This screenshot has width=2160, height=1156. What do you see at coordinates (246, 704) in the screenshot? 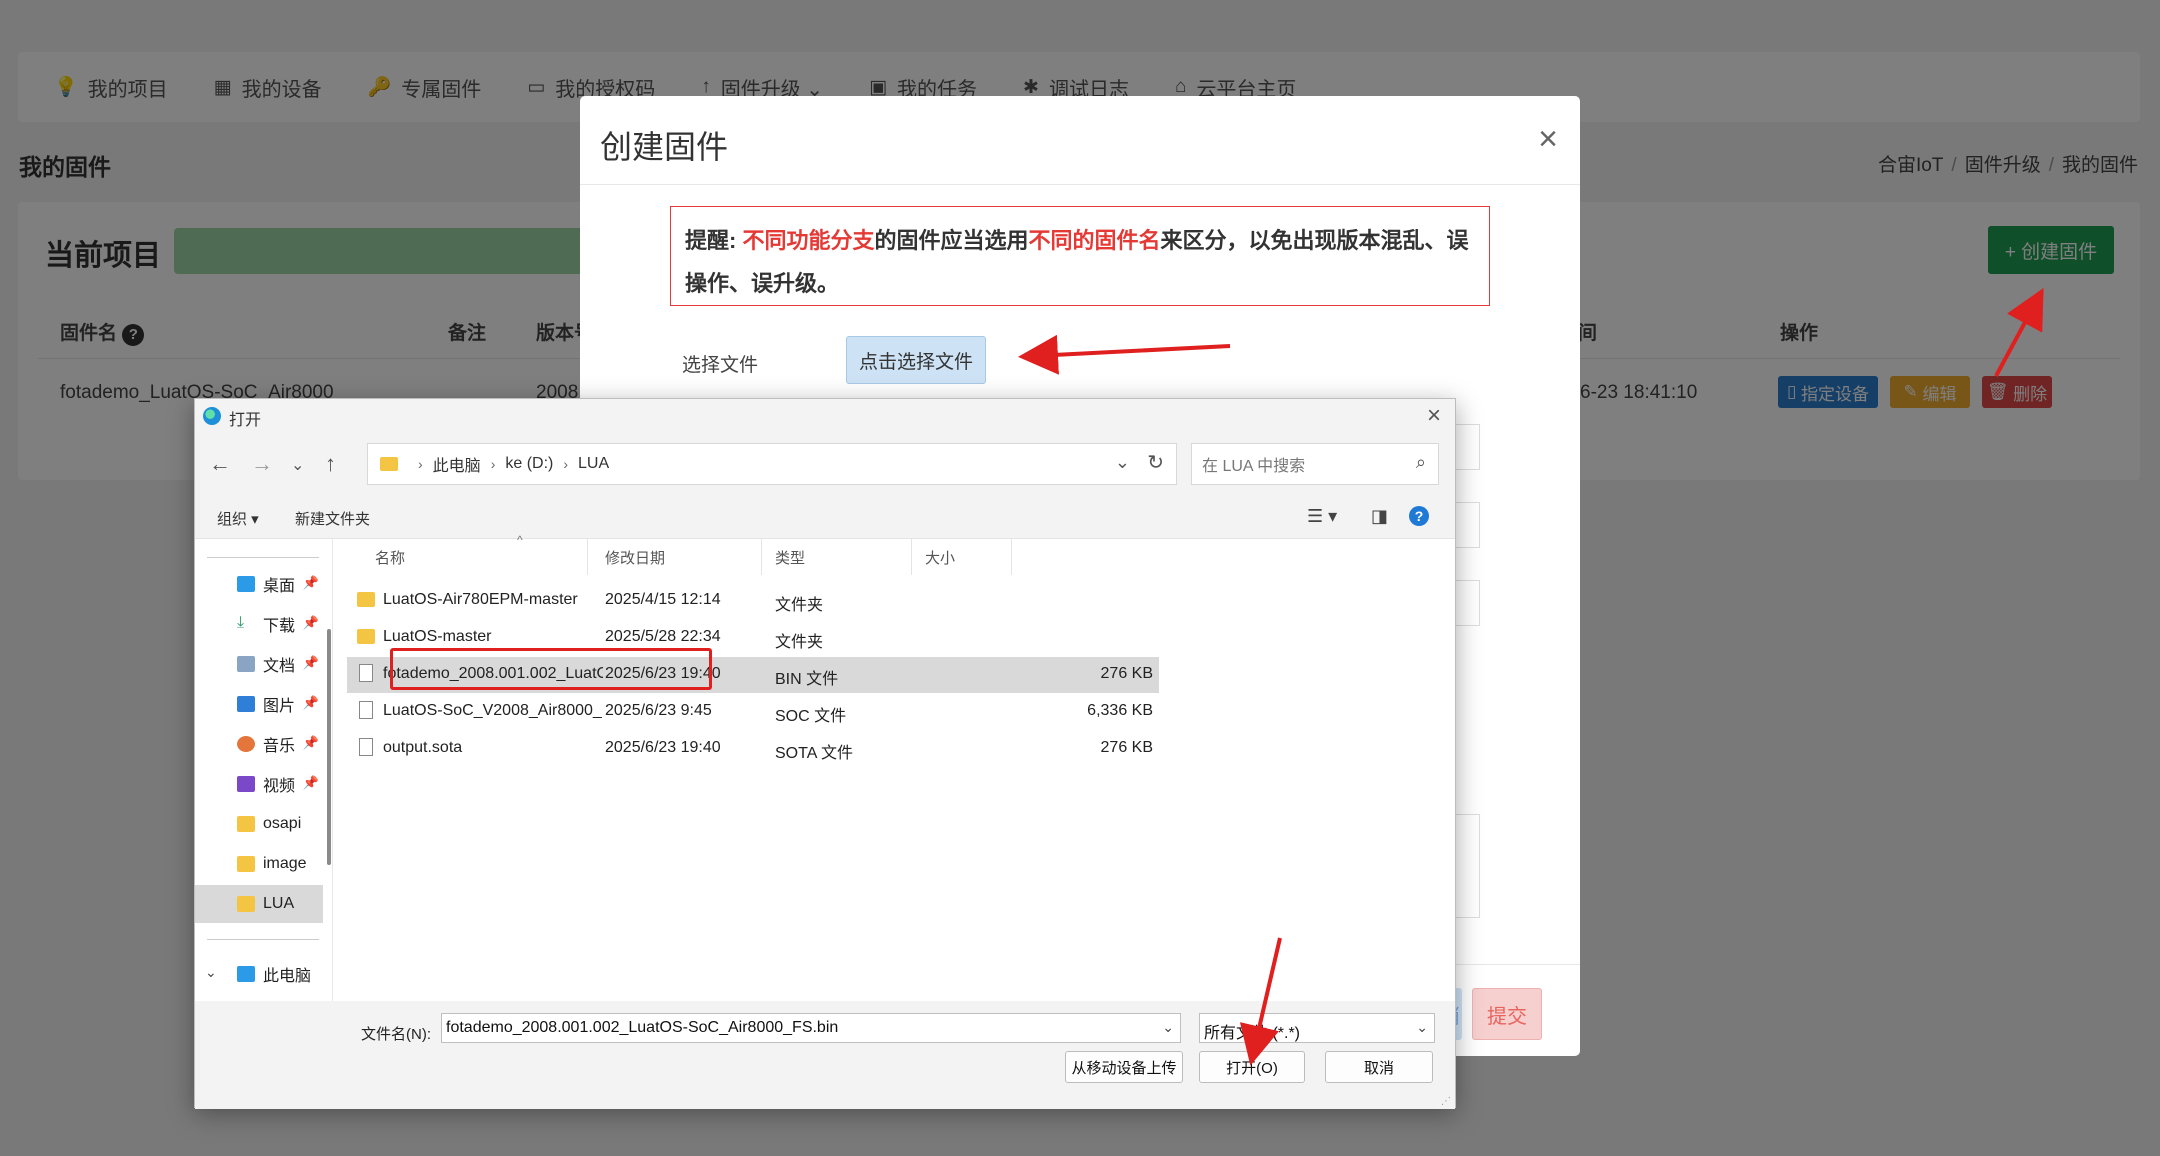
I see `pictures-icon` at bounding box center [246, 704].